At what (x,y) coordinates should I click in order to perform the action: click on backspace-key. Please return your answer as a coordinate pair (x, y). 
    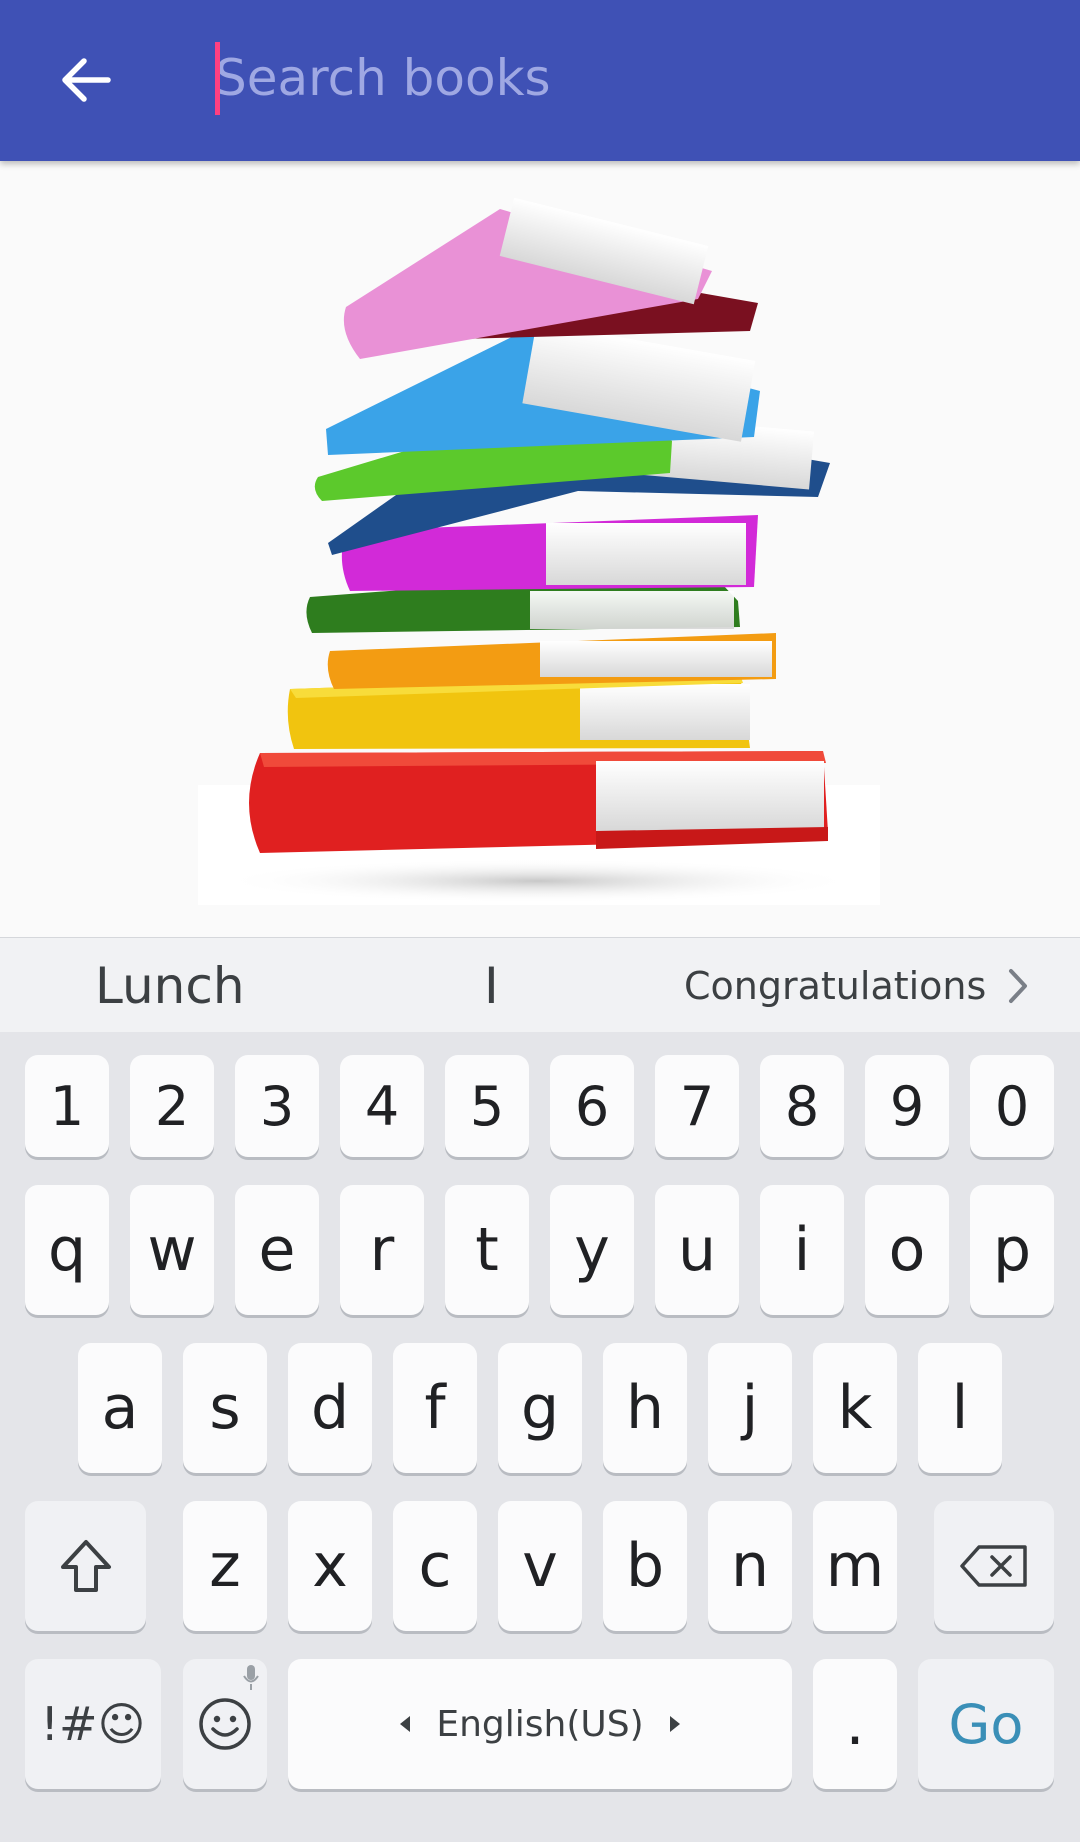
    Looking at the image, I should click on (994, 1566).